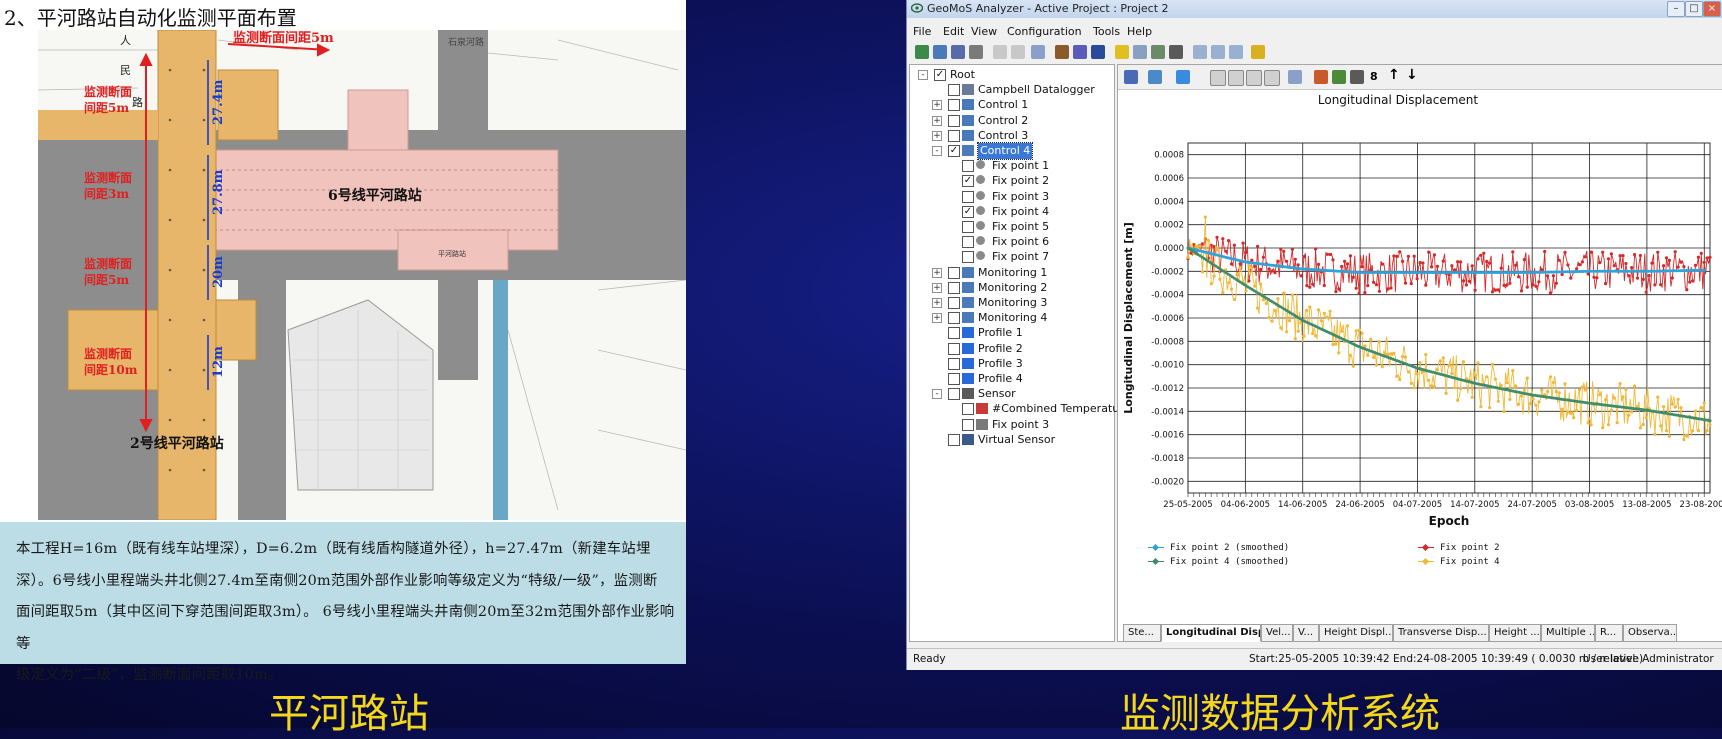 The width and height of the screenshot is (1722, 739). Describe the element at coordinates (1254, 78) in the screenshot. I see `table-icon` at that location.